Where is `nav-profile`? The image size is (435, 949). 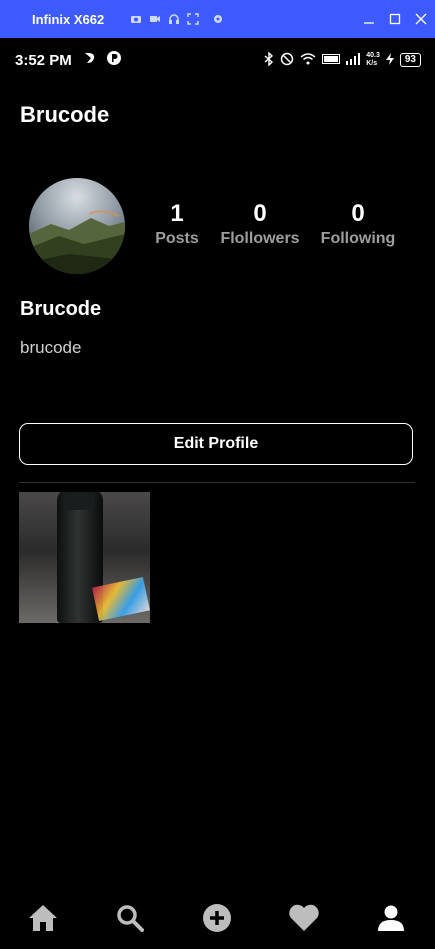 nav-profile is located at coordinates (391, 918).